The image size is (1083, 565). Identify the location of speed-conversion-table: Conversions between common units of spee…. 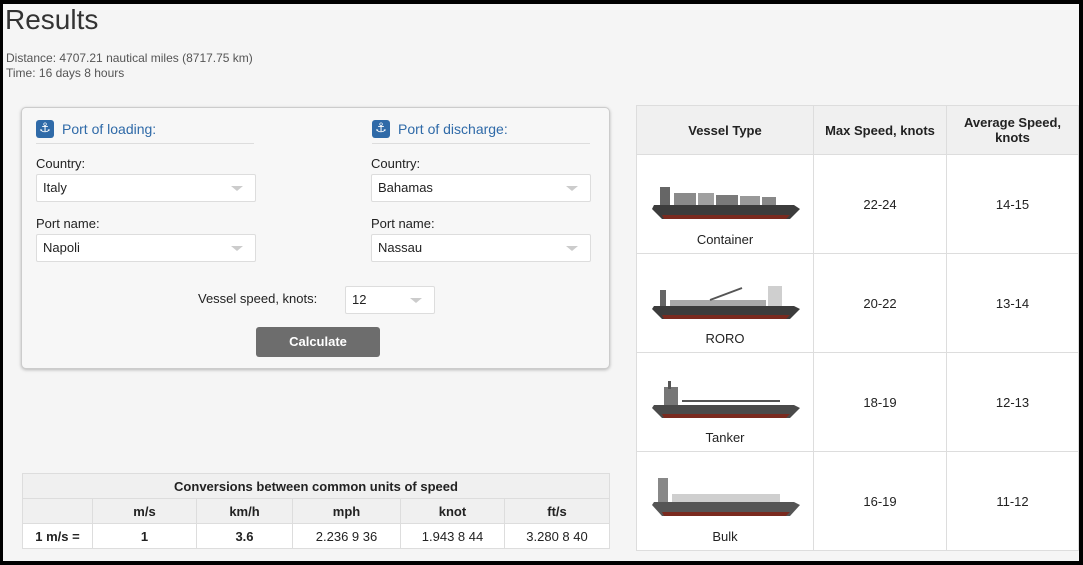
(316, 511).